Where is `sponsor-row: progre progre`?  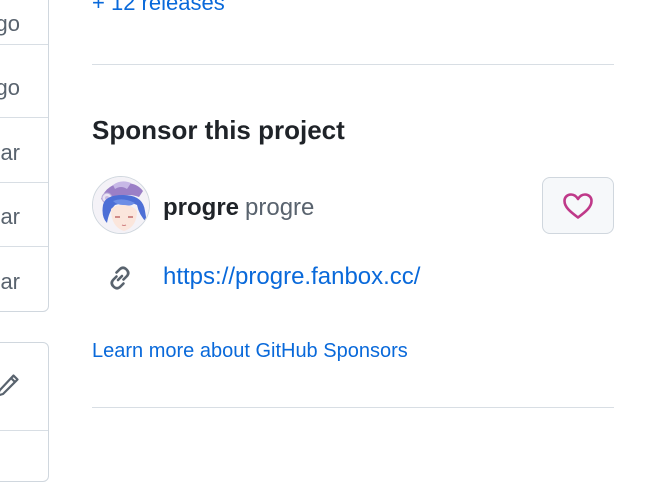
sponsor-row: progre progre is located at coordinates (353, 206).